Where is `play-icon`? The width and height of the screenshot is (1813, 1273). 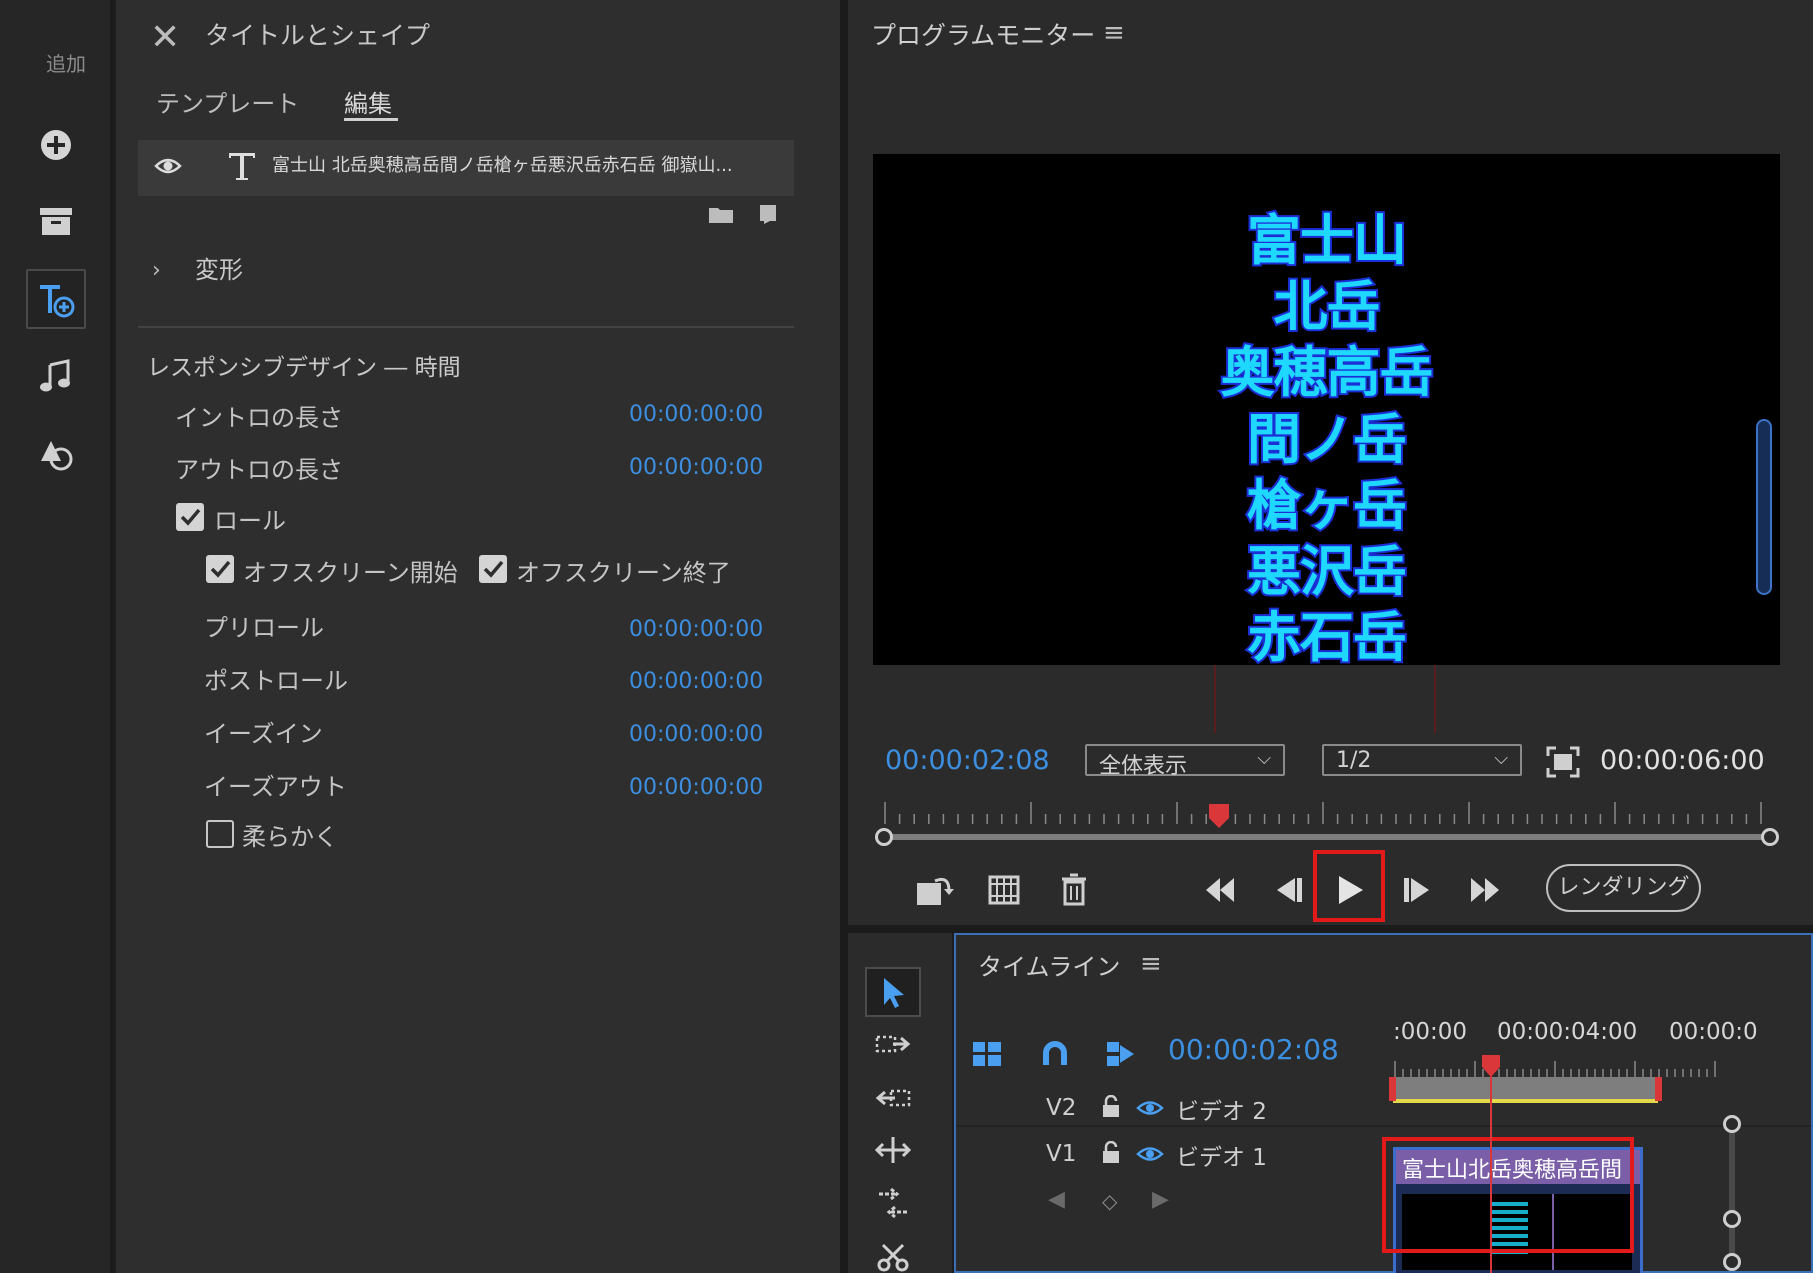 play-icon is located at coordinates (1351, 890).